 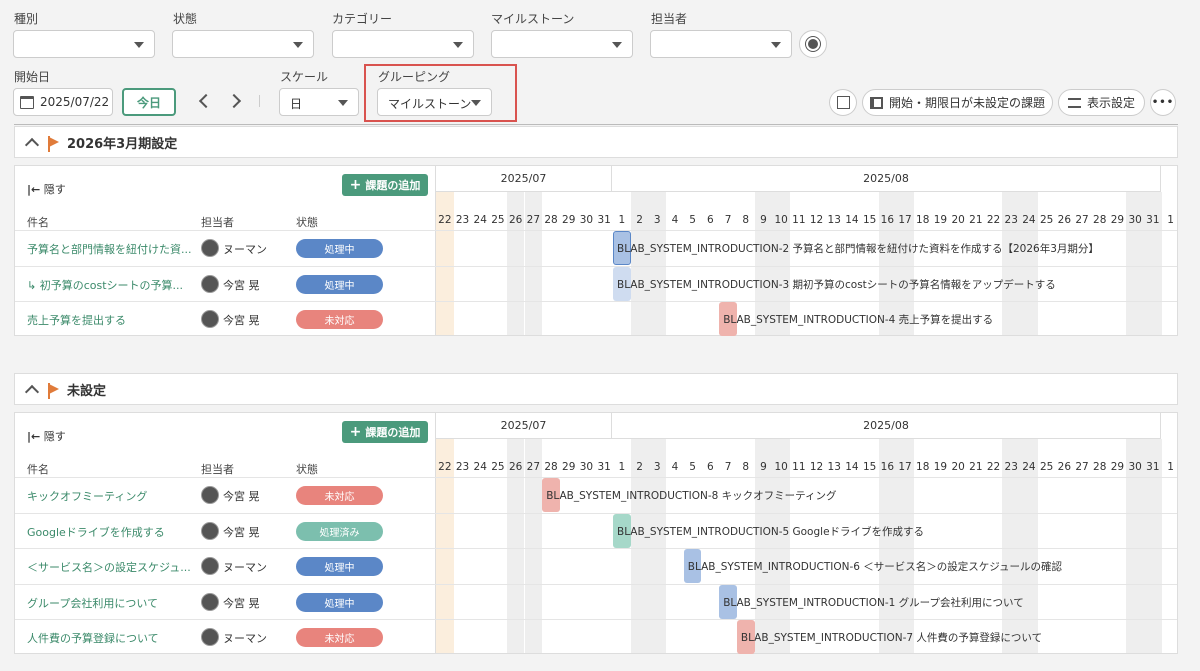 I want to click on issue-title-link: グループ会社利用について, so click(x=112, y=603).